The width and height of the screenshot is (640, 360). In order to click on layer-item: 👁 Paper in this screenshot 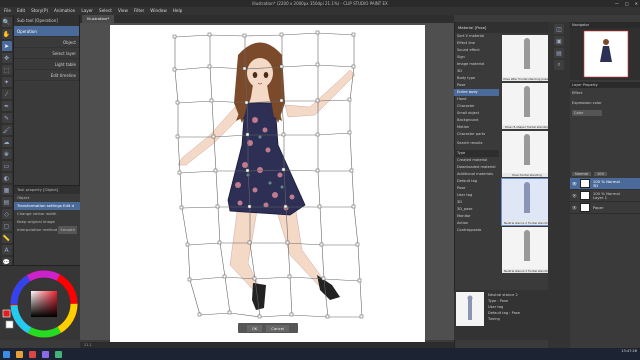, I will do `click(605, 208)`.